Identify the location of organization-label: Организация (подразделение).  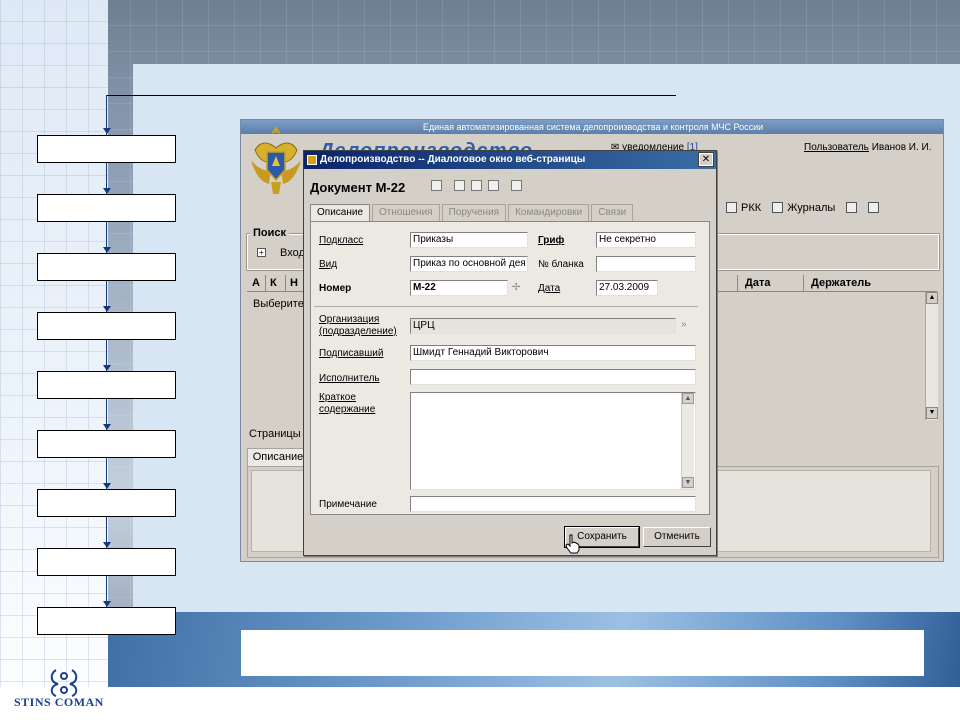
(358, 326).